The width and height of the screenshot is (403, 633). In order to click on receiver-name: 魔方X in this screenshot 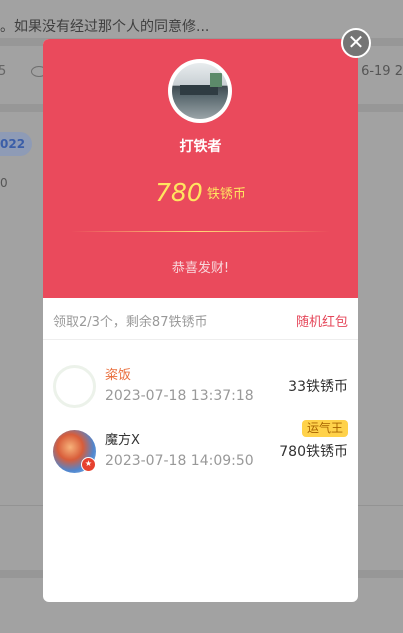, I will do `click(122, 440)`.